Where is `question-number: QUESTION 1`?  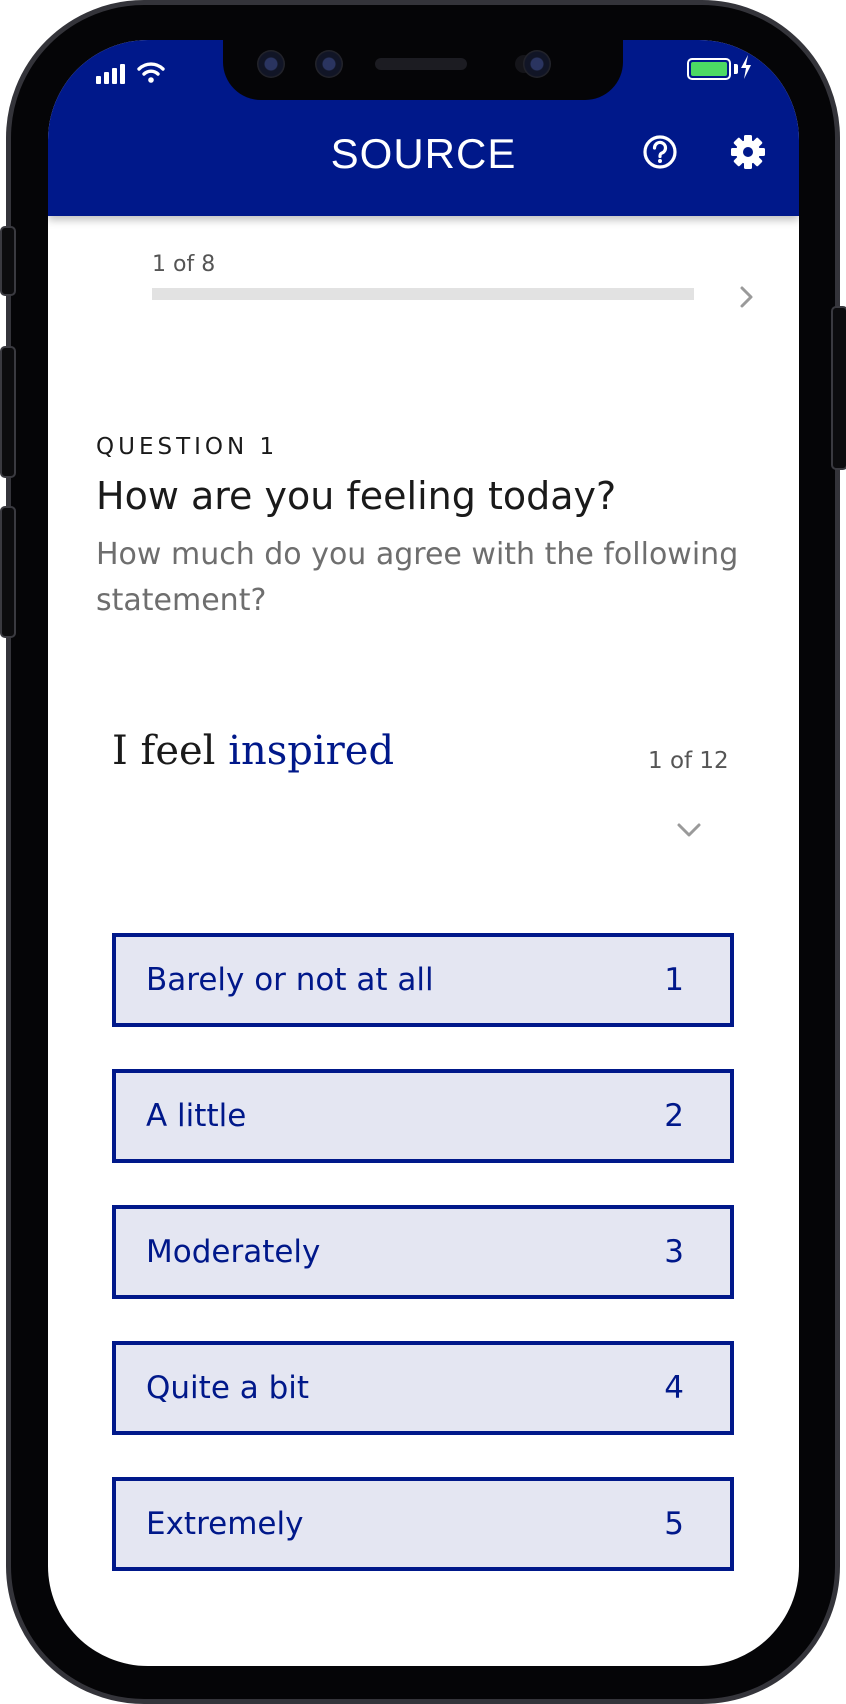
question-number: QUESTION 1 is located at coordinates (187, 447).